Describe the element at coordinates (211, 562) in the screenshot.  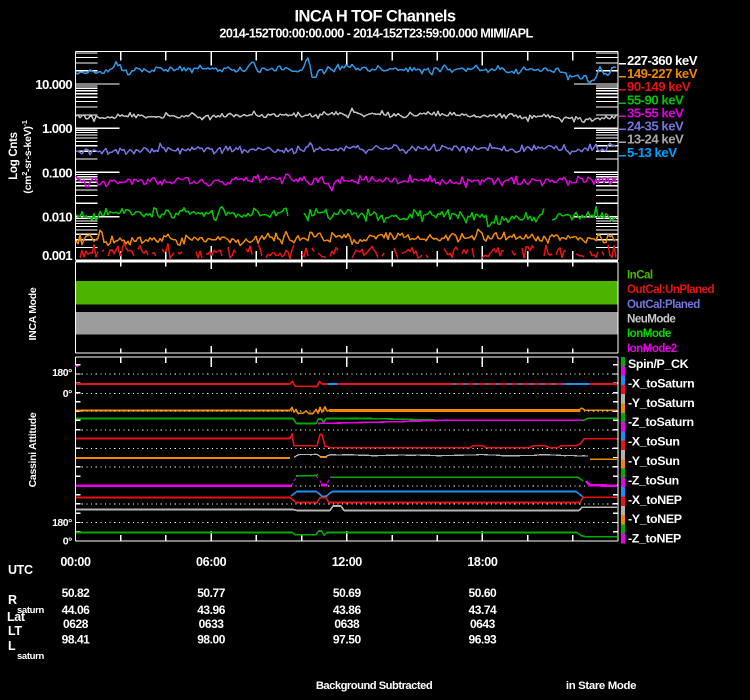
I see `svg-text: 06:00` at that location.